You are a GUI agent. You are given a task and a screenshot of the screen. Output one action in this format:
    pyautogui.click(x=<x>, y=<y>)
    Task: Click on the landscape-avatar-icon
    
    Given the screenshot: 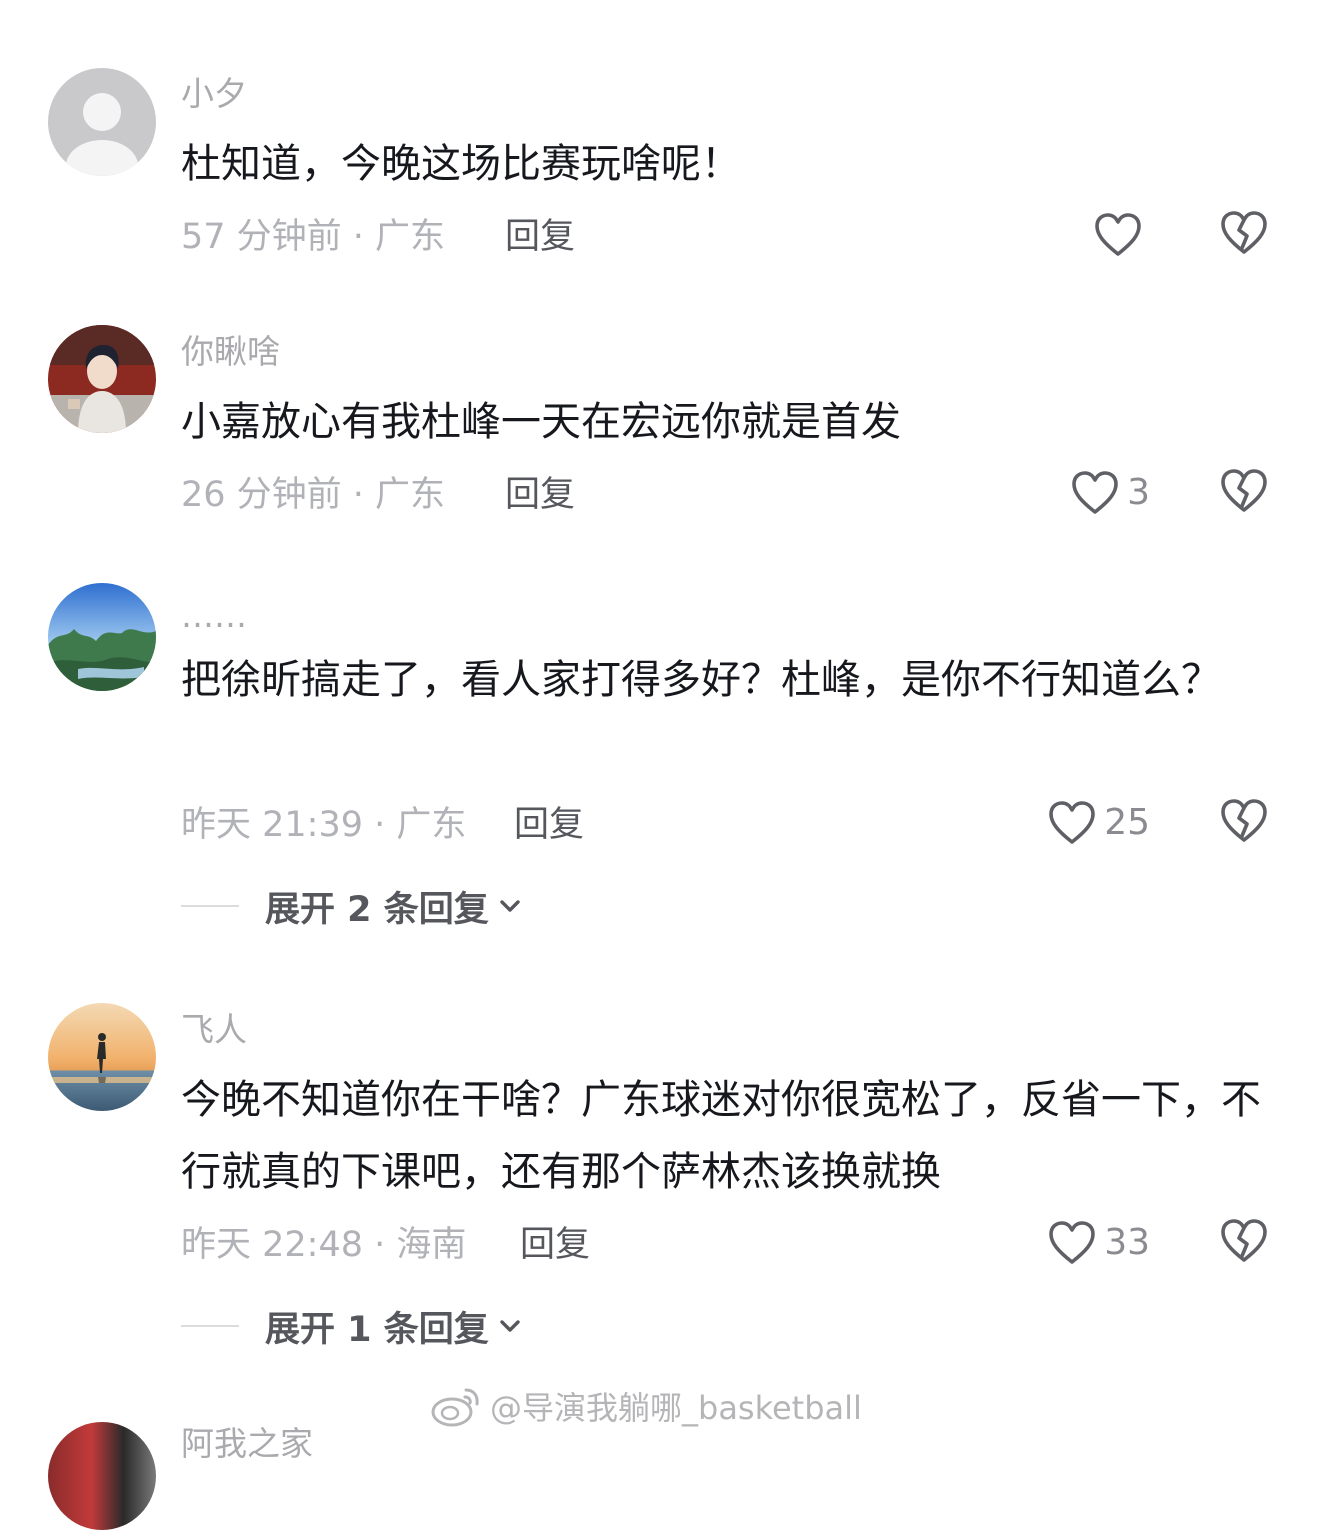 What is the action you would take?
    pyautogui.click(x=102, y=637)
    